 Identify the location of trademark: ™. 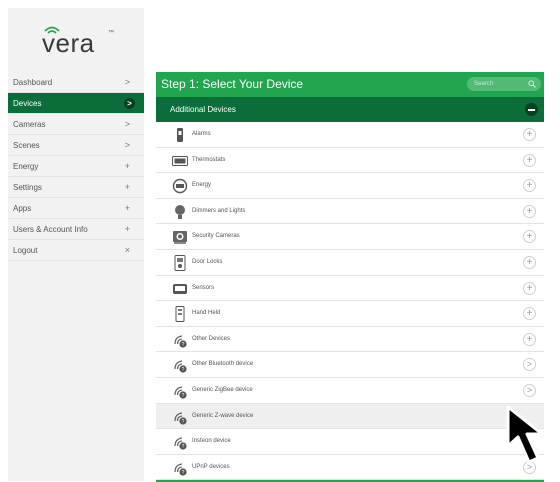
(111, 33).